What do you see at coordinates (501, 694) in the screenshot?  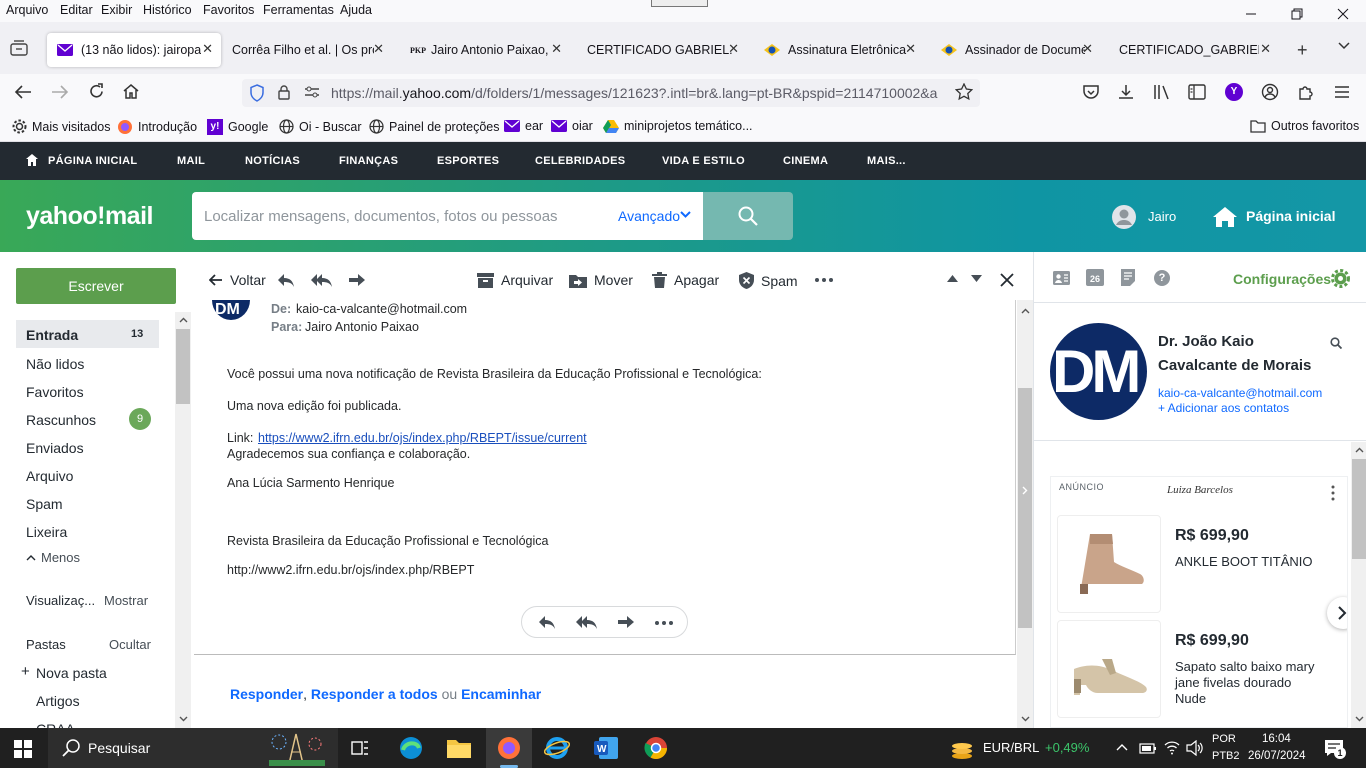 I see `forward-link: Encaminhar` at bounding box center [501, 694].